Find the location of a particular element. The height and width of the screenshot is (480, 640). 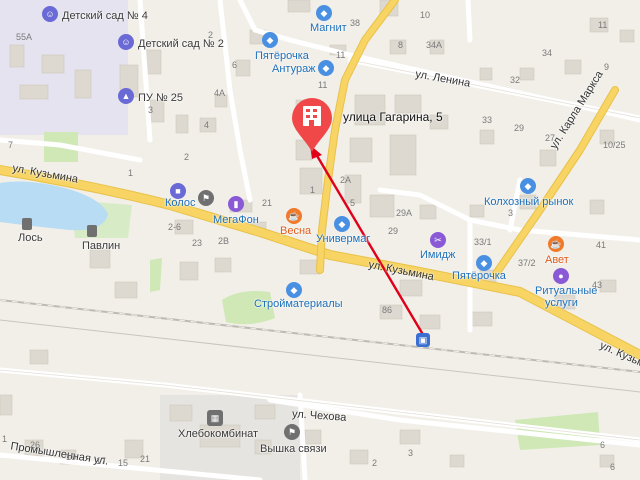

house-number: 38 is located at coordinates (355, 23).